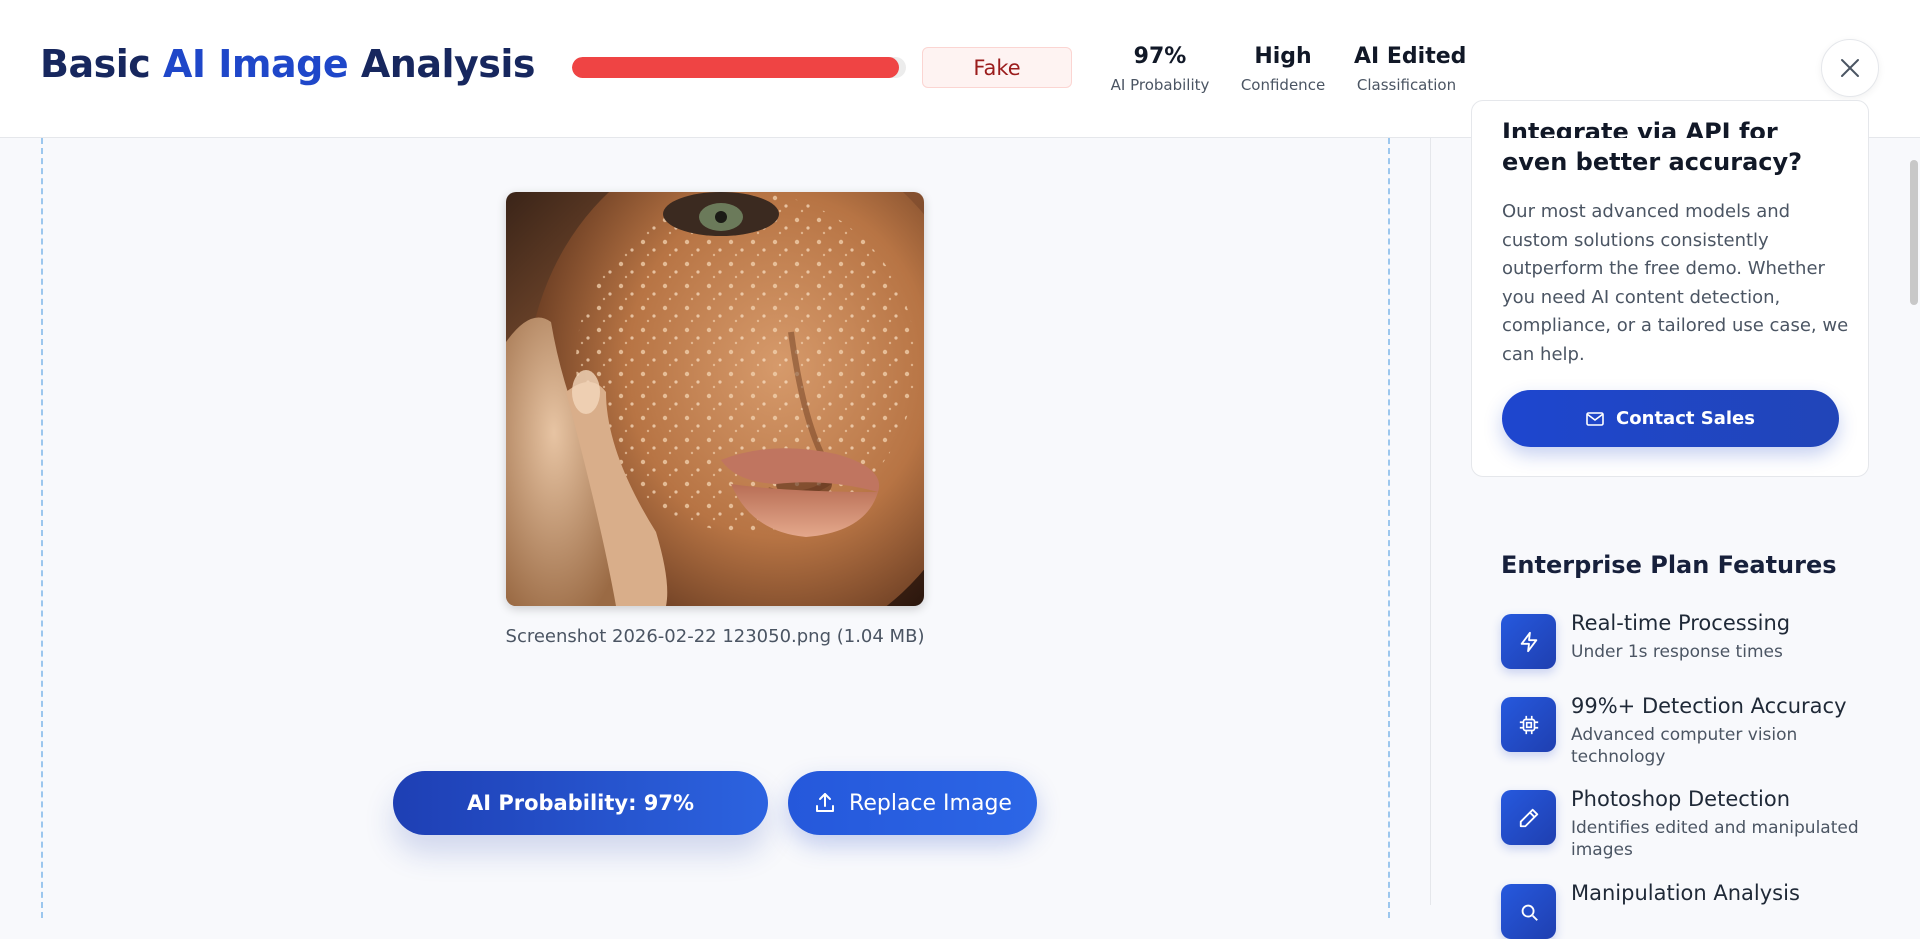  I want to click on chip-icon, so click(1528, 724).